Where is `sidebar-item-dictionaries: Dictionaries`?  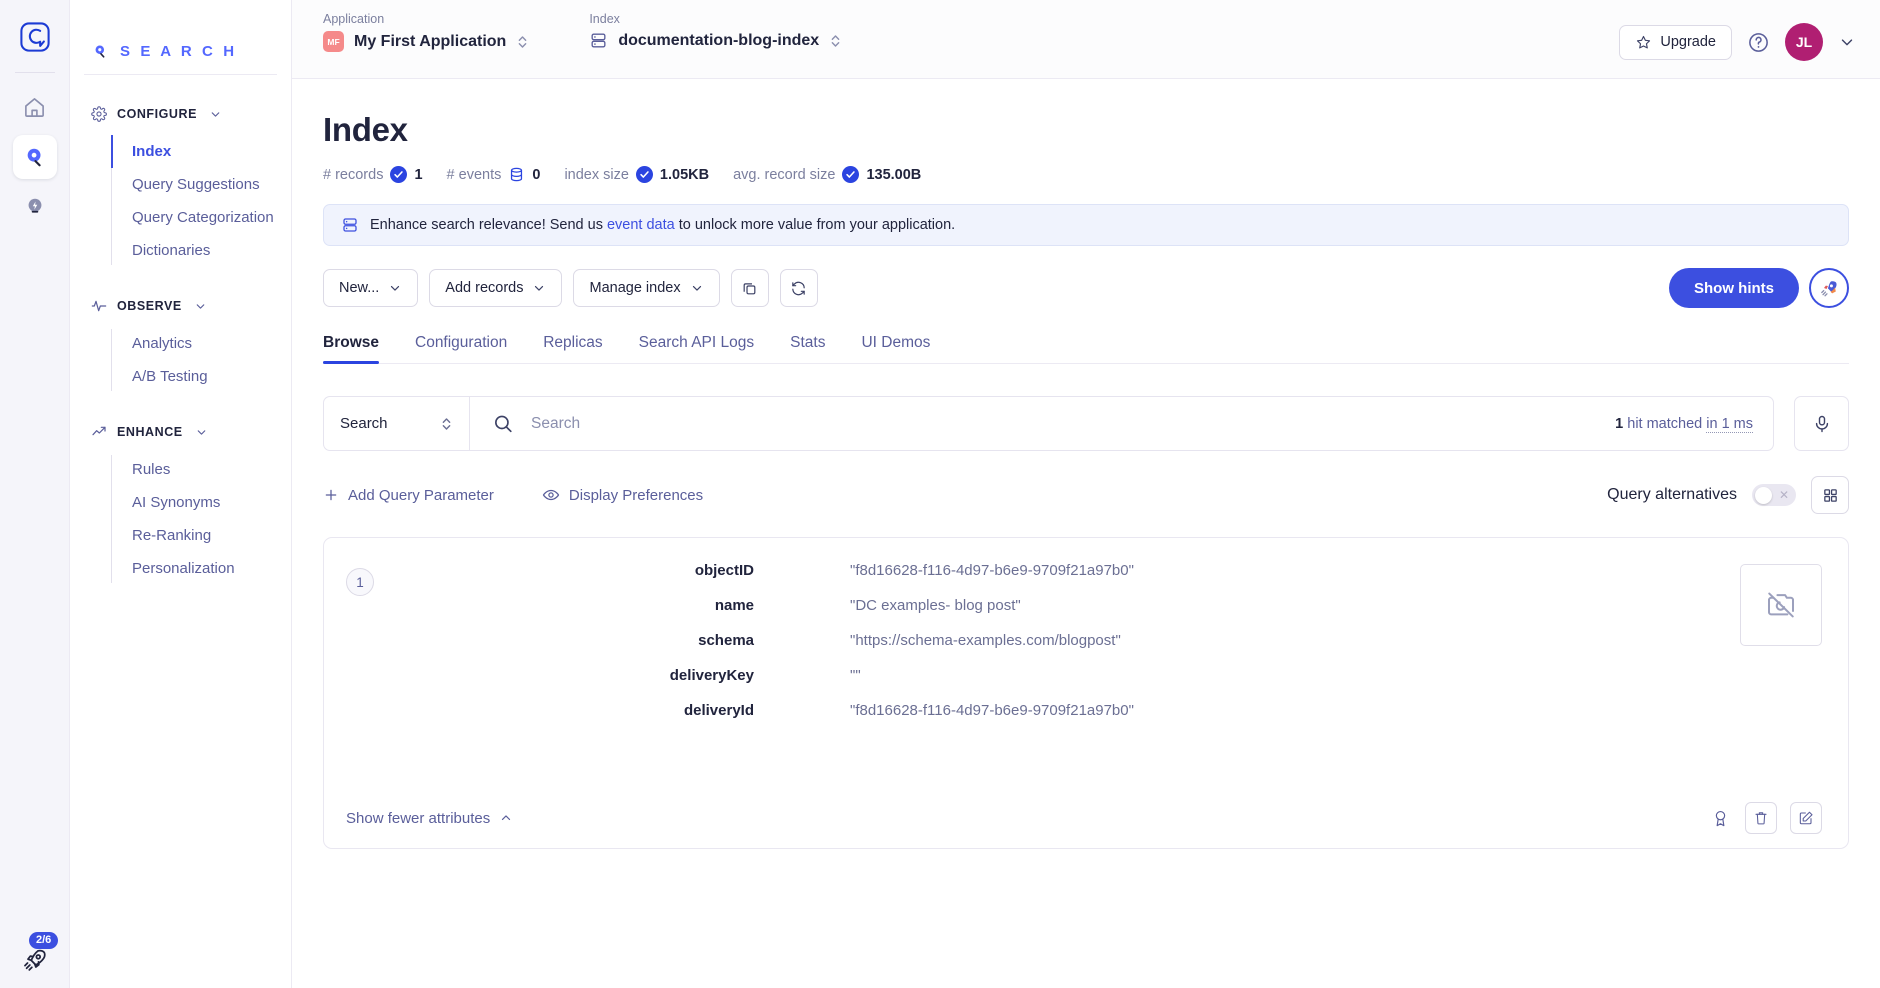 sidebar-item-dictionaries: Dictionaries is located at coordinates (201, 250).